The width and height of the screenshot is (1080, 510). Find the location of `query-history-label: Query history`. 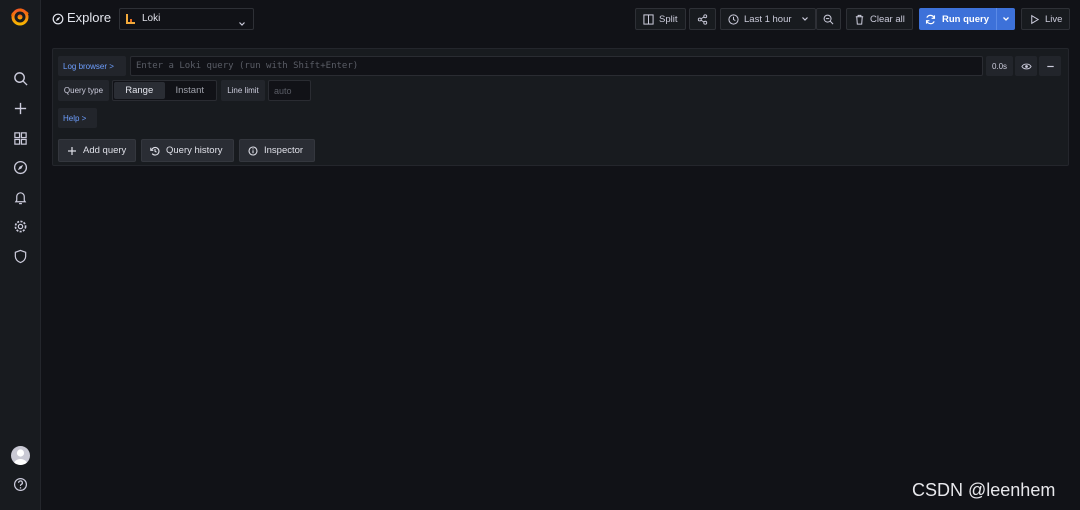

query-history-label: Query history is located at coordinates (194, 150).